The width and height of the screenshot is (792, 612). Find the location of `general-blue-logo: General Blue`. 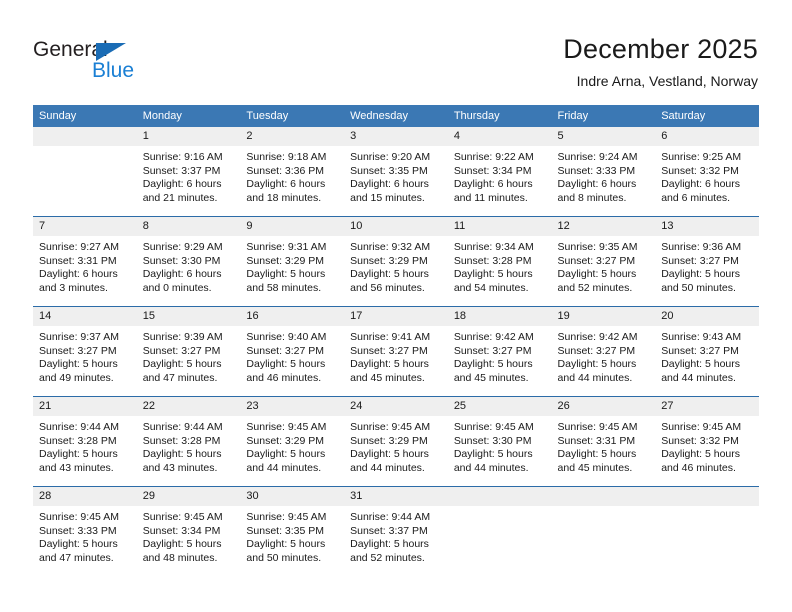

general-blue-logo: General Blue is located at coordinates (98, 61).